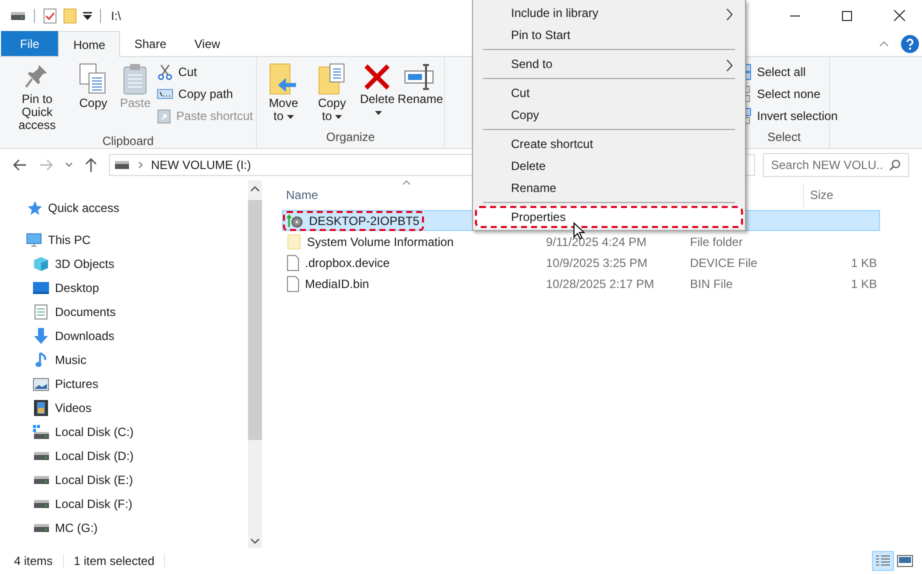 This screenshot has width=922, height=574. Describe the element at coordinates (120, 561) in the screenshot. I see `status-text: 1 item selected` at that location.